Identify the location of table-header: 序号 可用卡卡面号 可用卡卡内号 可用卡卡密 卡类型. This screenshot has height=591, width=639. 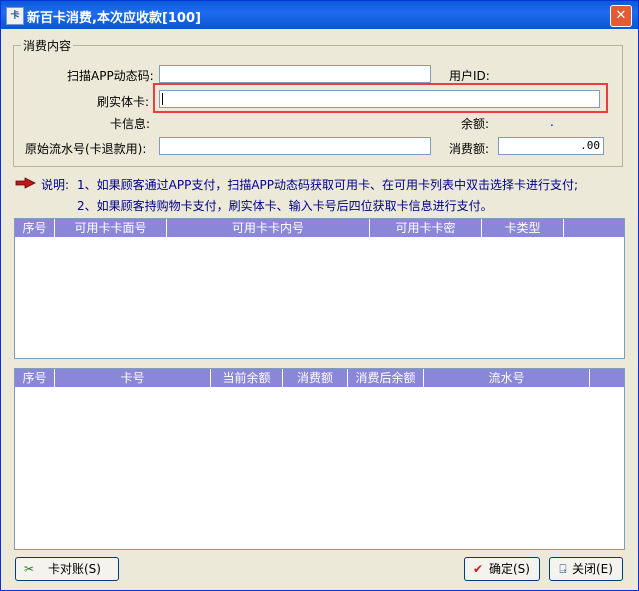
(319, 228).